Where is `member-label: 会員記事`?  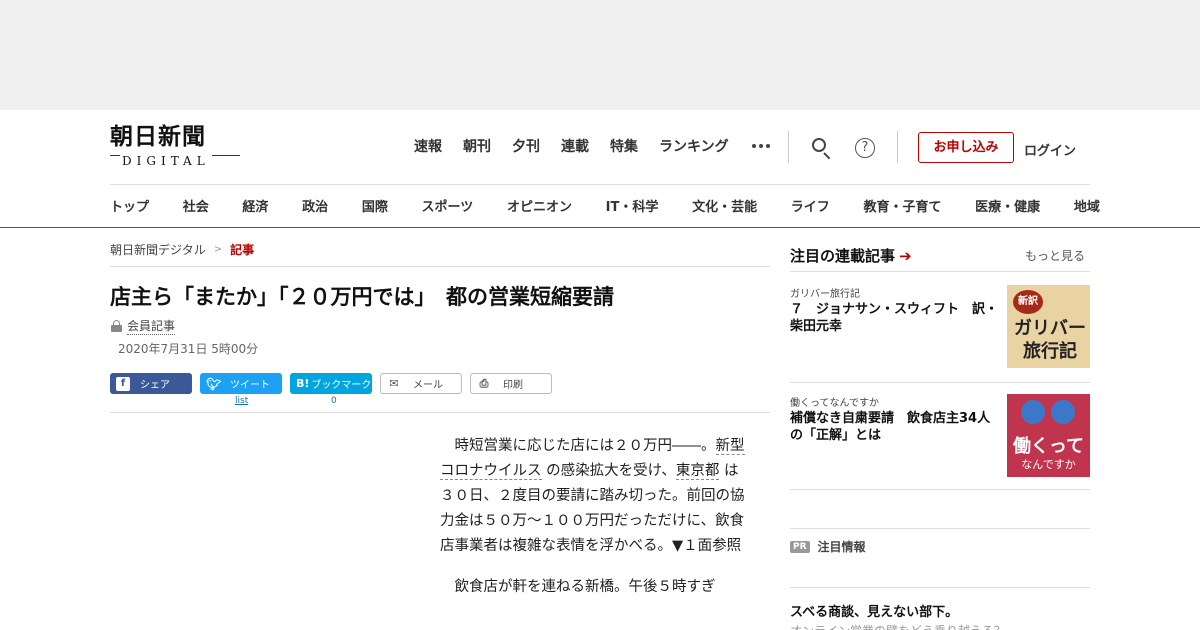
member-label: 会員記事 is located at coordinates (151, 327).